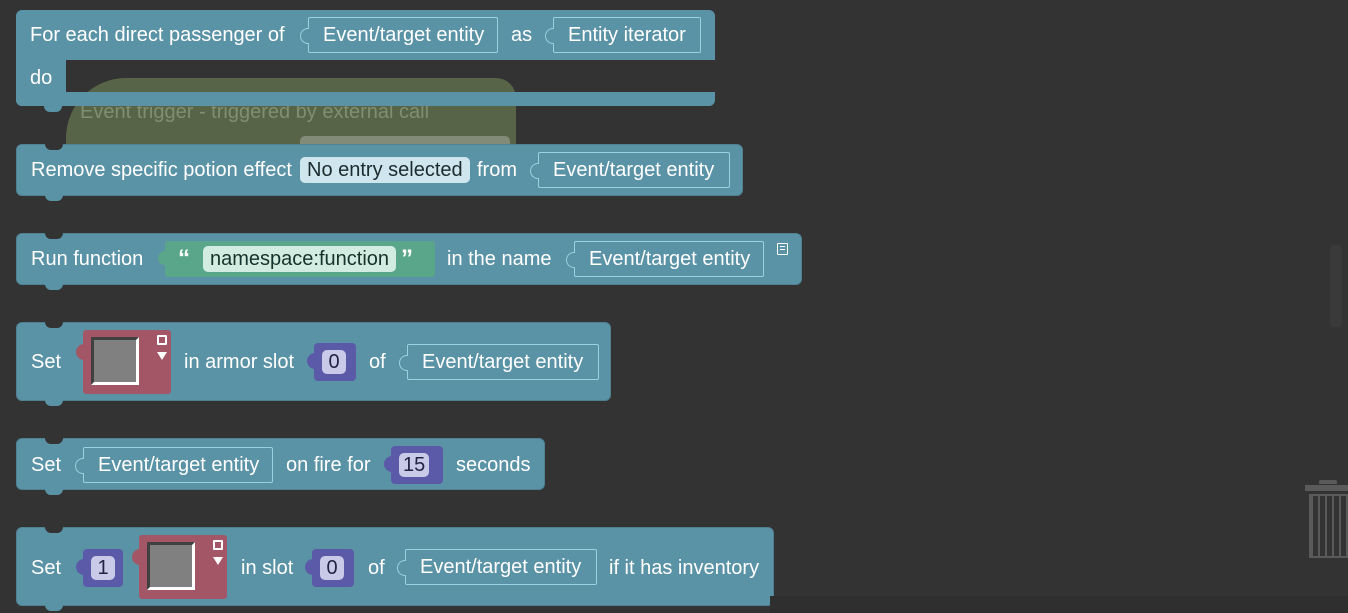 Image resolution: width=1348 pixels, height=613 pixels. I want to click on amount-value: 1, so click(103, 568).